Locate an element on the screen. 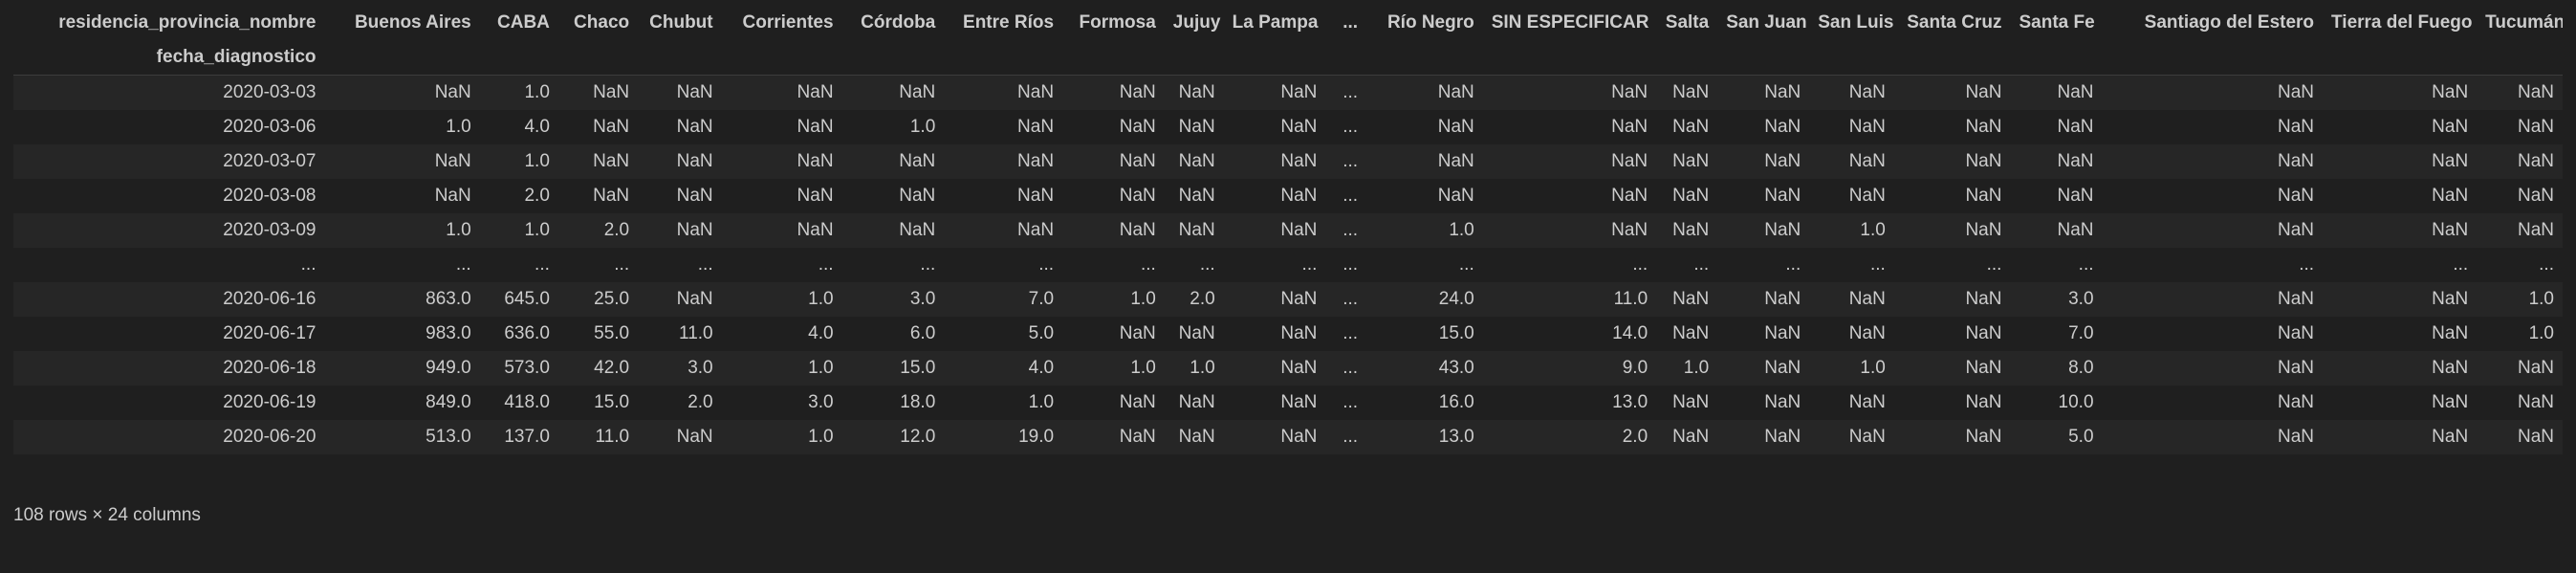  row-index: 2020-03-06 is located at coordinates (270, 127).